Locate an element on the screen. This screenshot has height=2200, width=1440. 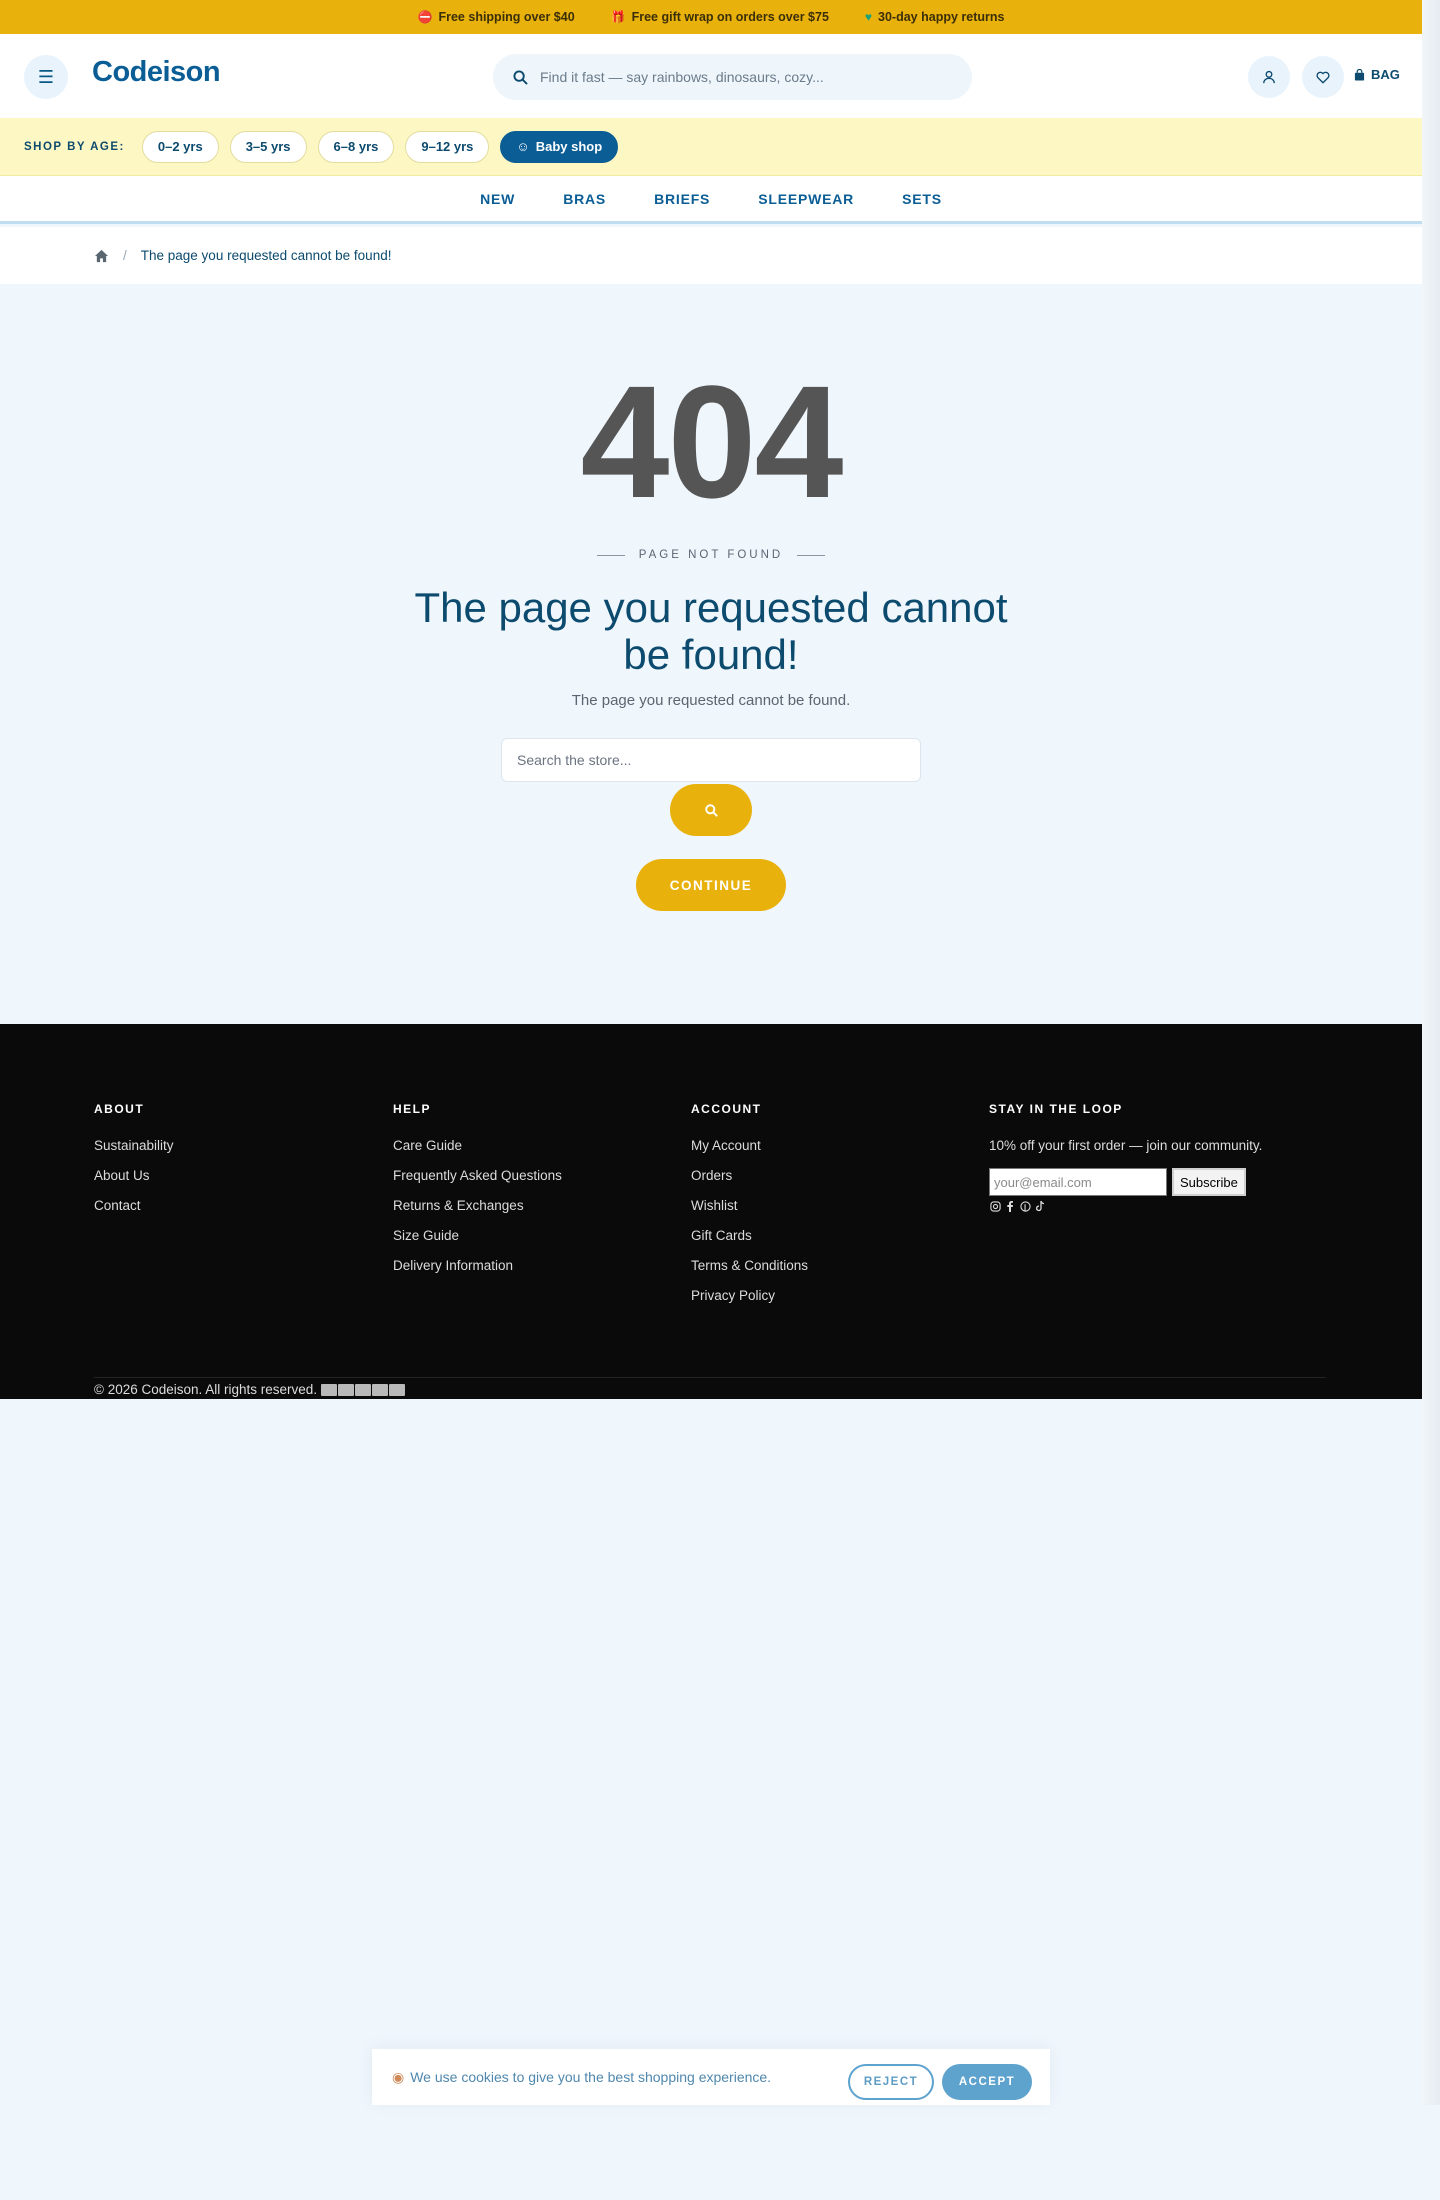
age-chip-6-8: 6–8 yrs is located at coordinates (356, 146).